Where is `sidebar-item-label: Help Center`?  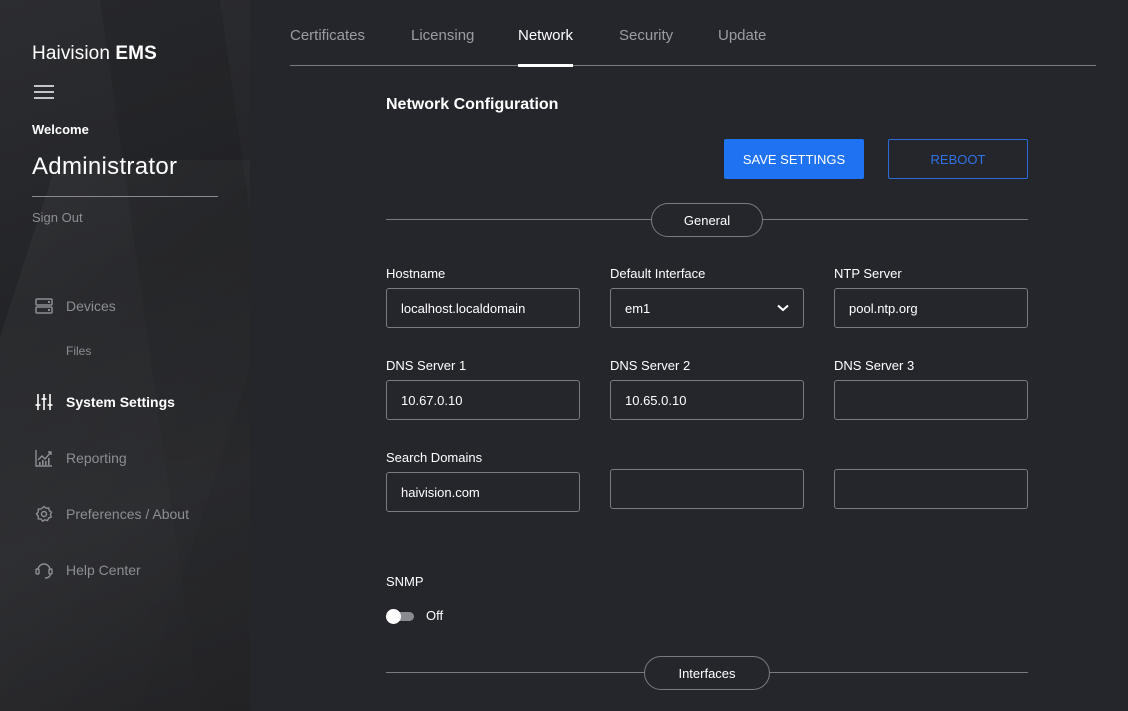
sidebar-item-label: Help Center is located at coordinates (103, 570).